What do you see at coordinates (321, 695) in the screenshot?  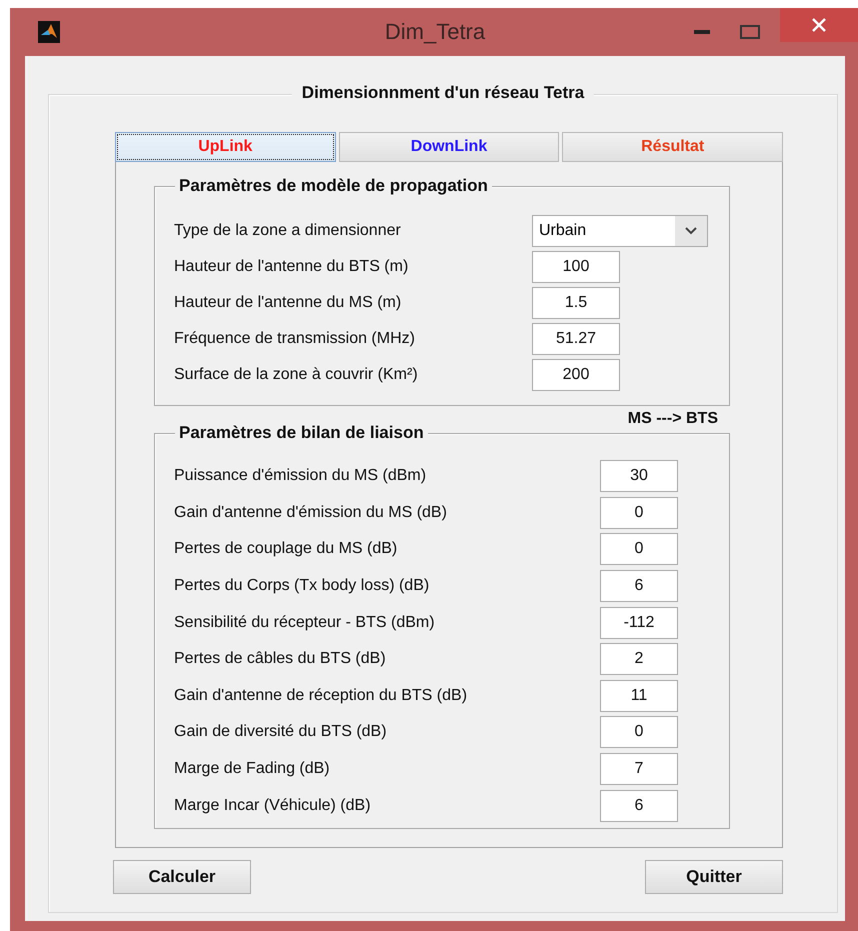 I see `field-label: Gain d'antenne de réception du BTS (dB)` at bounding box center [321, 695].